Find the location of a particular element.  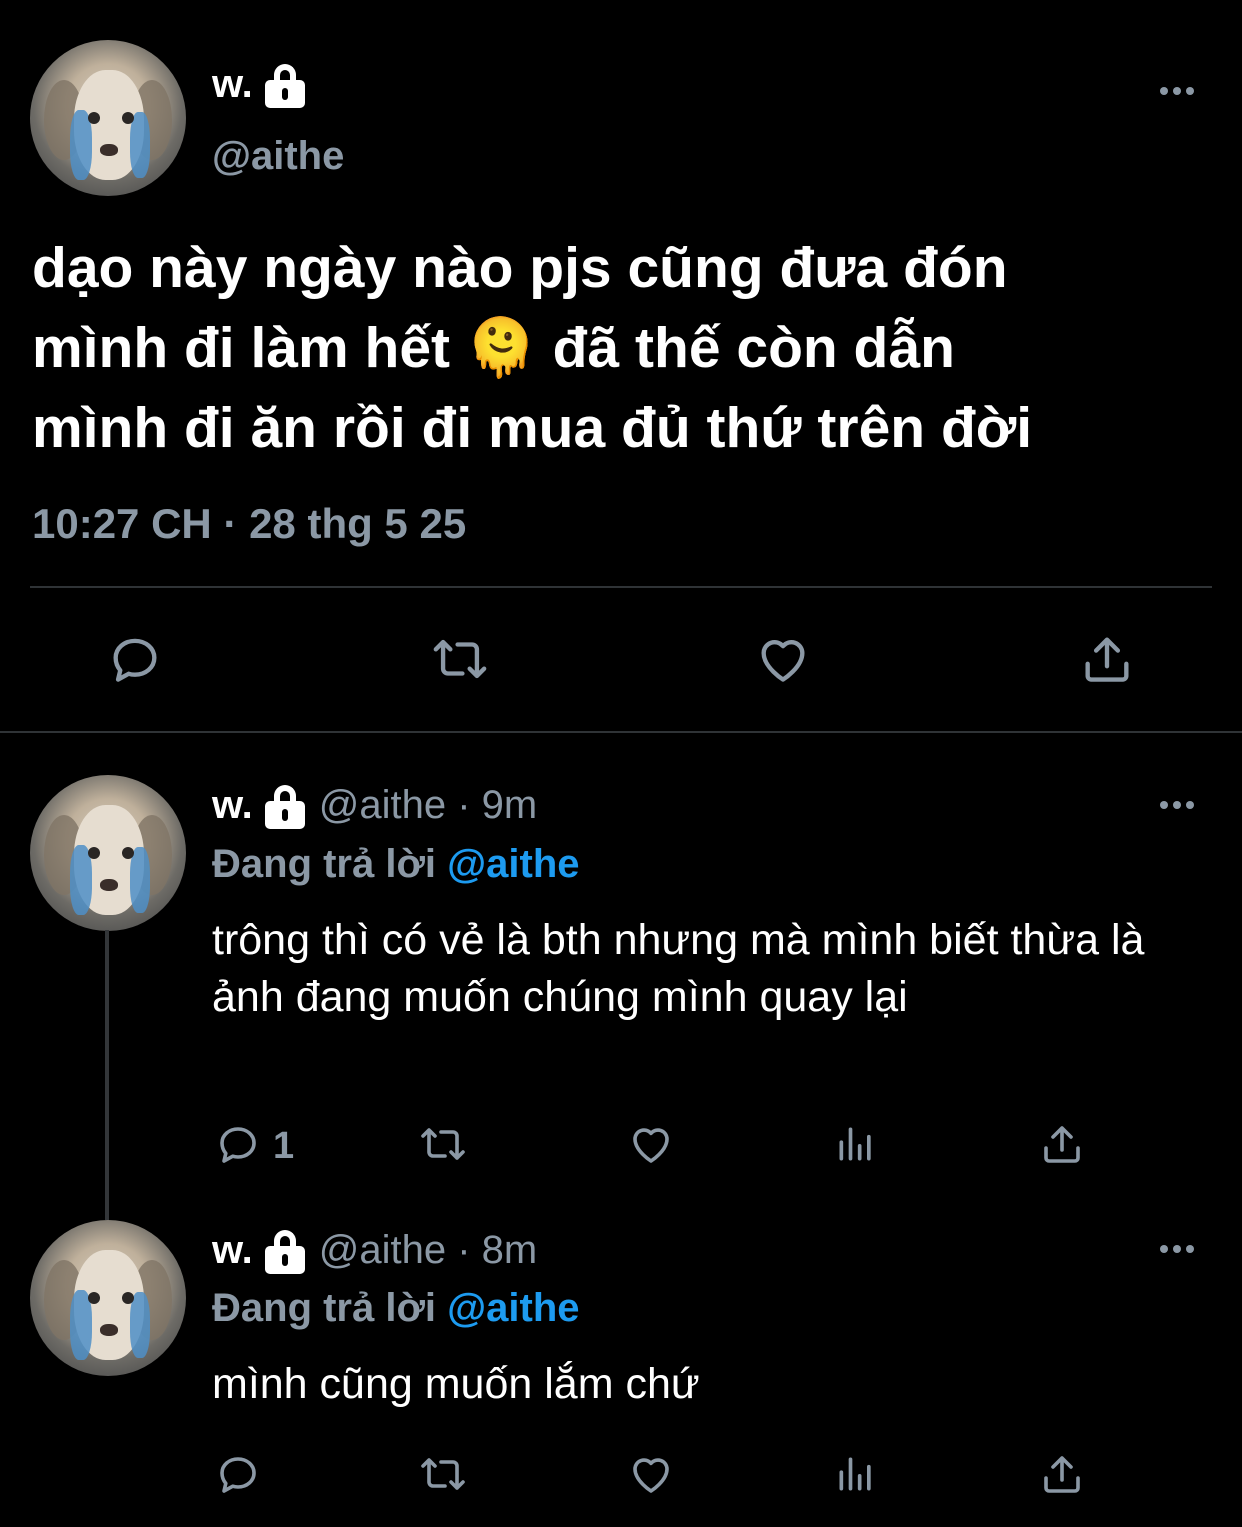

reply-header: w. @aithe · 9m is located at coordinates (374, 806).